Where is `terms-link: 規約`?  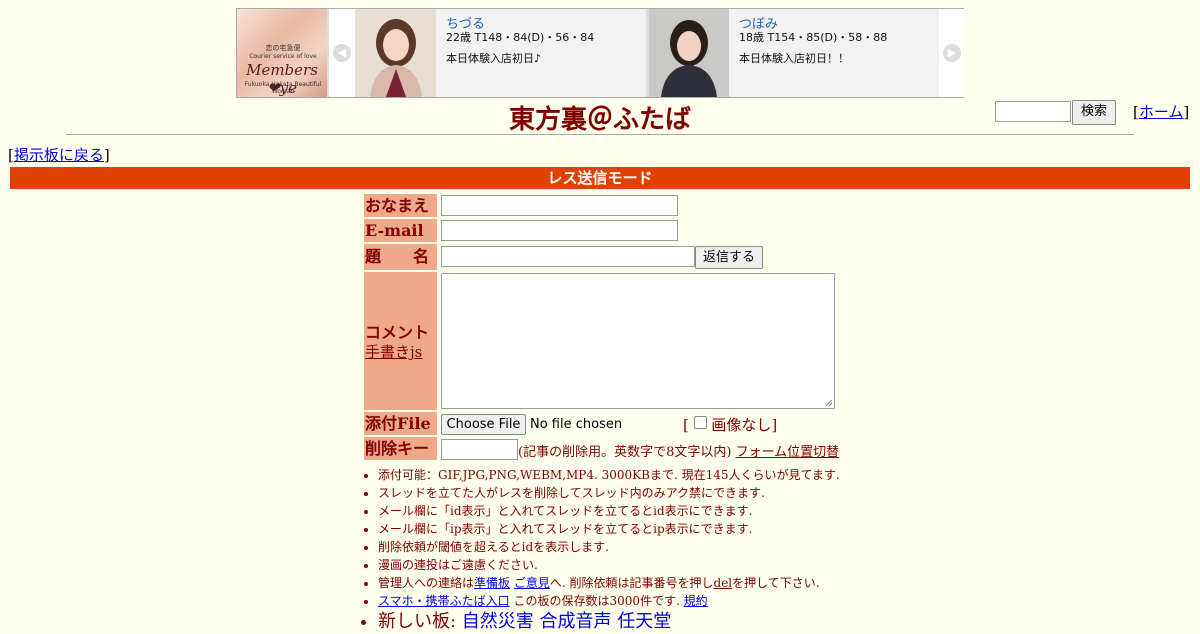
terms-link: 規約 is located at coordinates (696, 601).